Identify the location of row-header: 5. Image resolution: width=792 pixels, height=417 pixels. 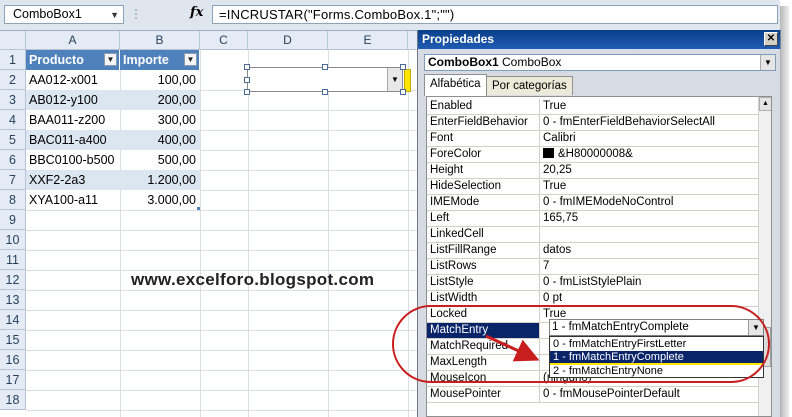
(13, 140).